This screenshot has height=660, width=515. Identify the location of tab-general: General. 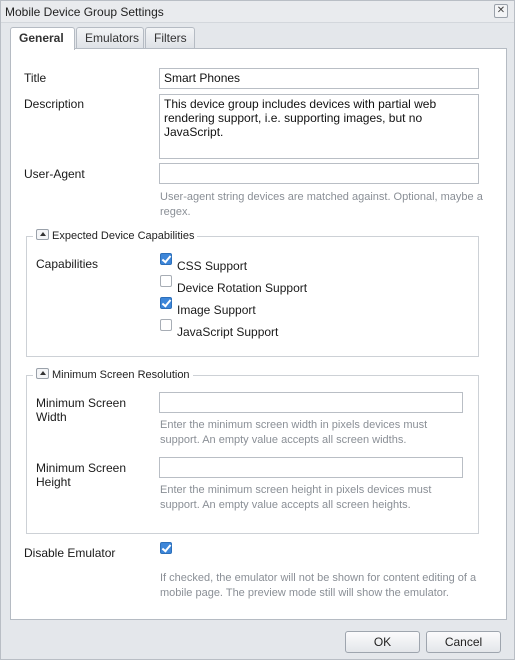
(42, 38).